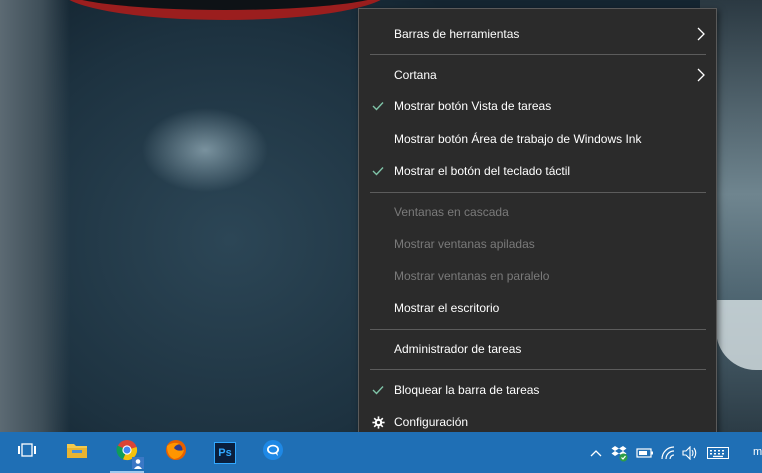  I want to click on firefox-button, so click(176, 452).